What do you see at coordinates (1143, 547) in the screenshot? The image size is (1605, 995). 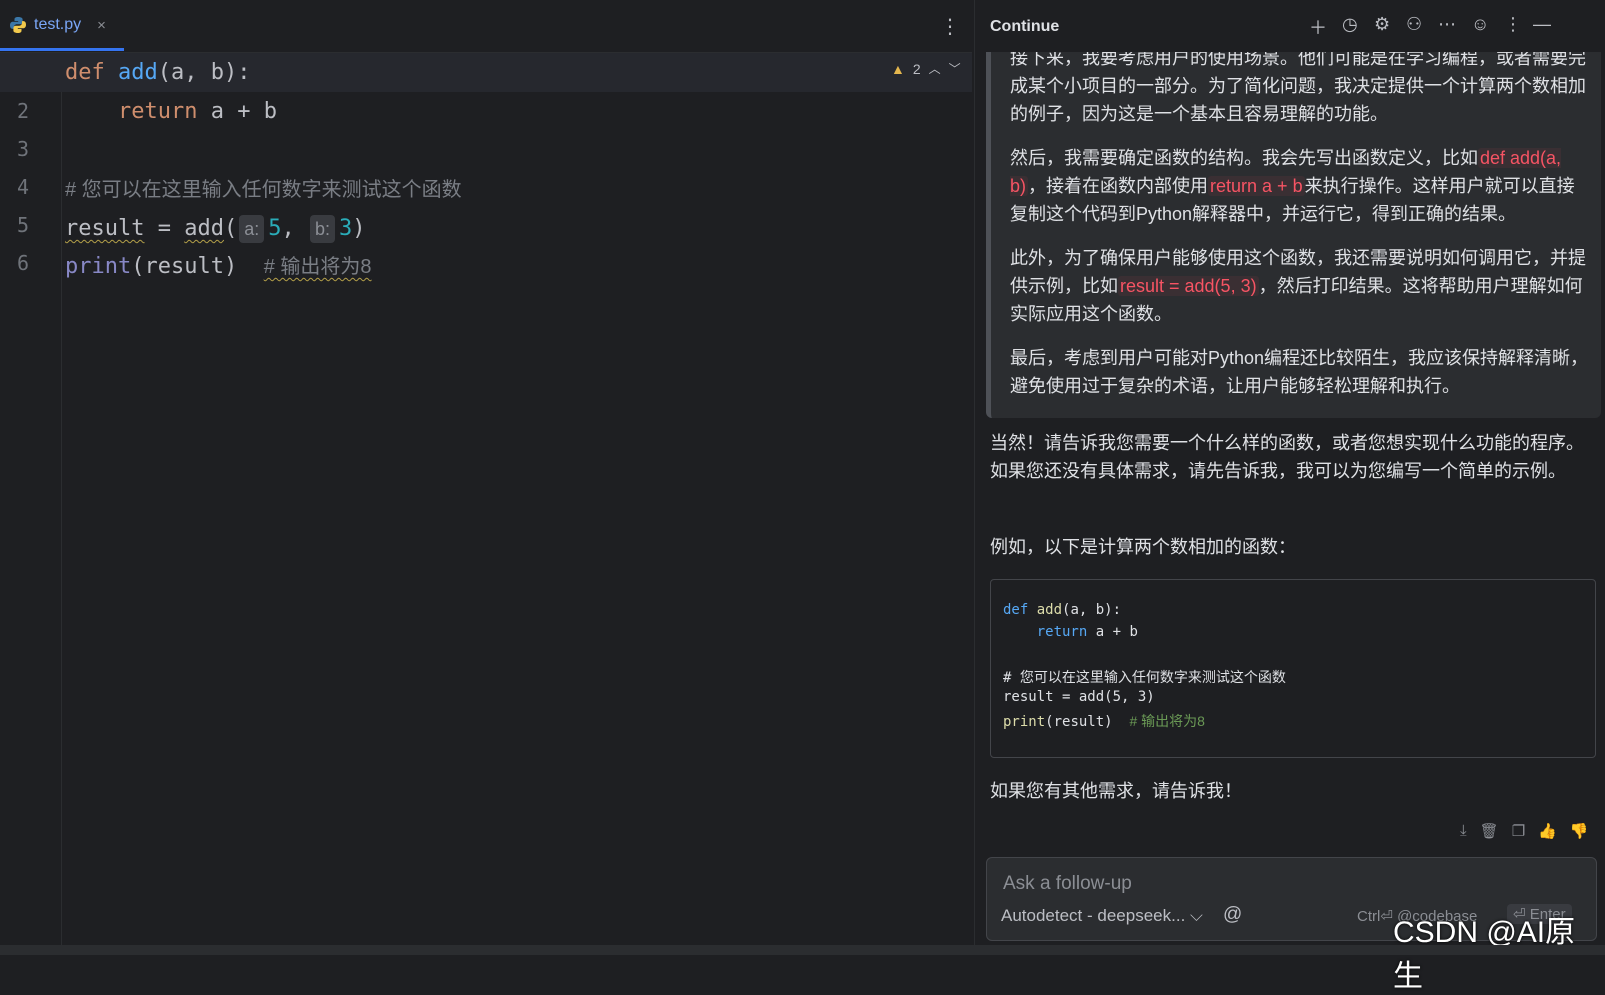 I see `reply-paragraph: 例如，以下是计算两个数相加的函数：` at bounding box center [1143, 547].